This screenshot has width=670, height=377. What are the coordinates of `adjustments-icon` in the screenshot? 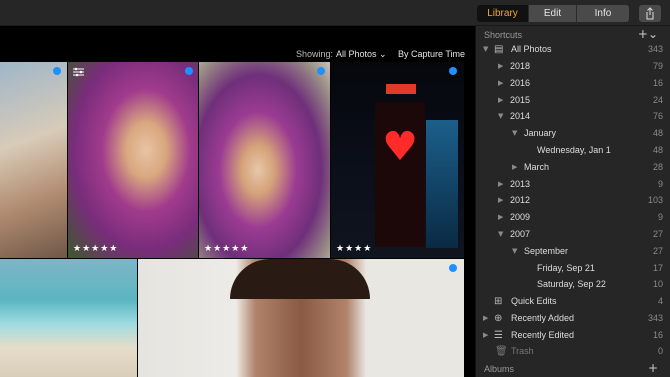 It's located at (78, 72).